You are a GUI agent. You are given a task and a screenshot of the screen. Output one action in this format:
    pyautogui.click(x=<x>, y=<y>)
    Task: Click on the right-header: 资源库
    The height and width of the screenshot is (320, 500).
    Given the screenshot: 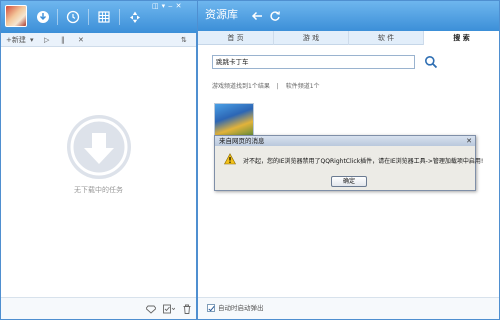 What is the action you would take?
    pyautogui.click(x=348, y=16)
    